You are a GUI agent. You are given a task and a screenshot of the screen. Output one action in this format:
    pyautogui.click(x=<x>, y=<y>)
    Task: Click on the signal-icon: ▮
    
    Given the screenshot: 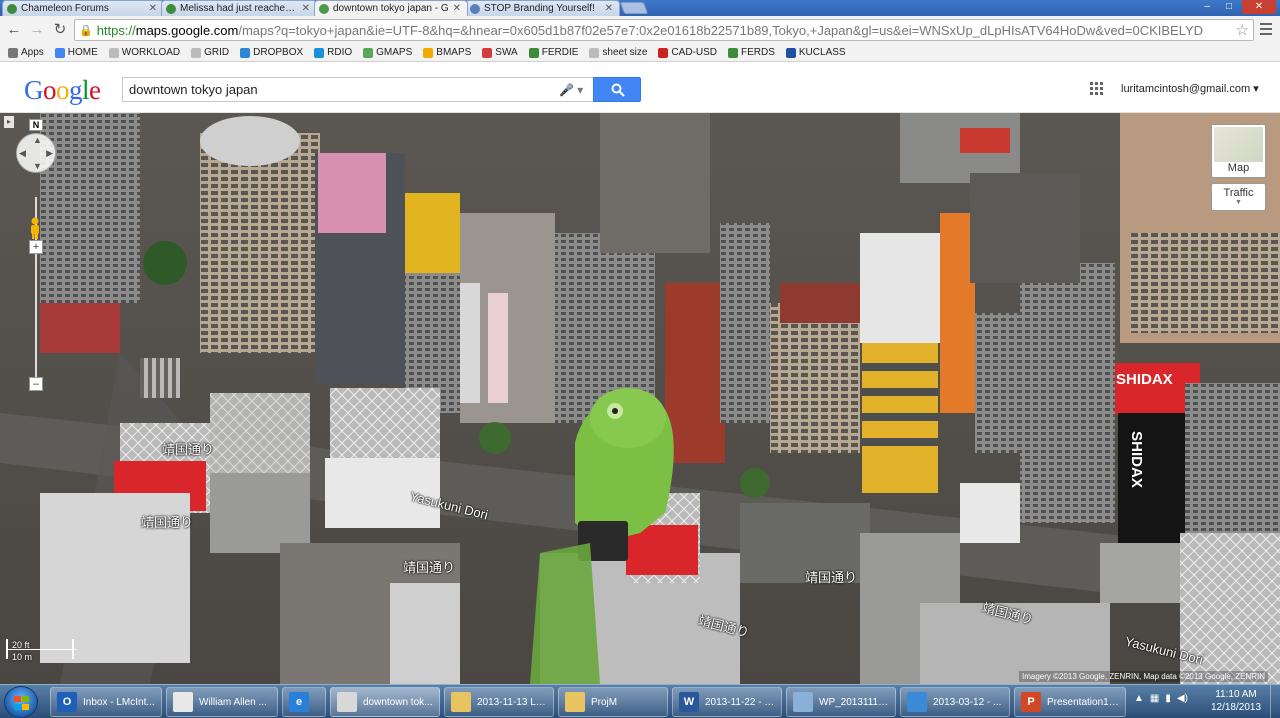 What is the action you would take?
    pyautogui.click(x=1168, y=698)
    